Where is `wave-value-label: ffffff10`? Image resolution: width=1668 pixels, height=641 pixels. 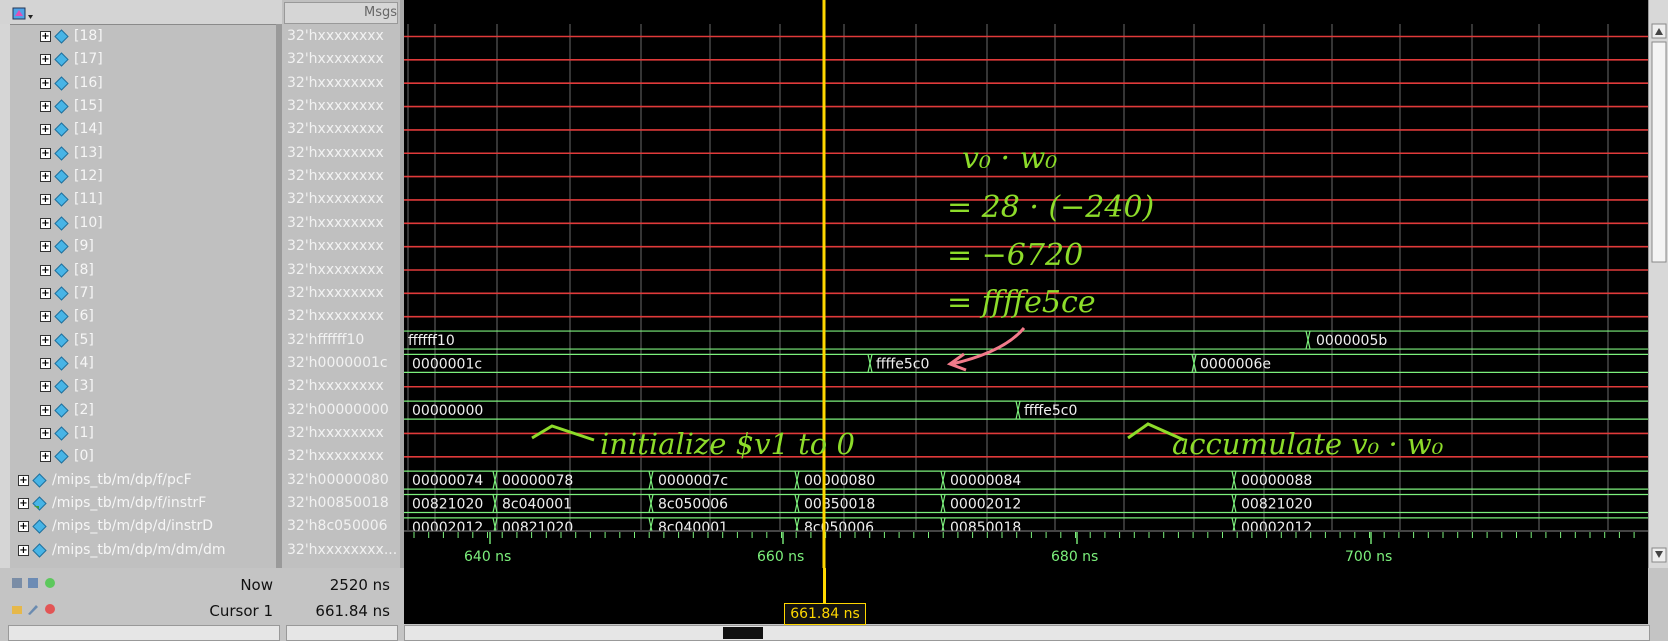 wave-value-label: ffffff10 is located at coordinates (431, 341).